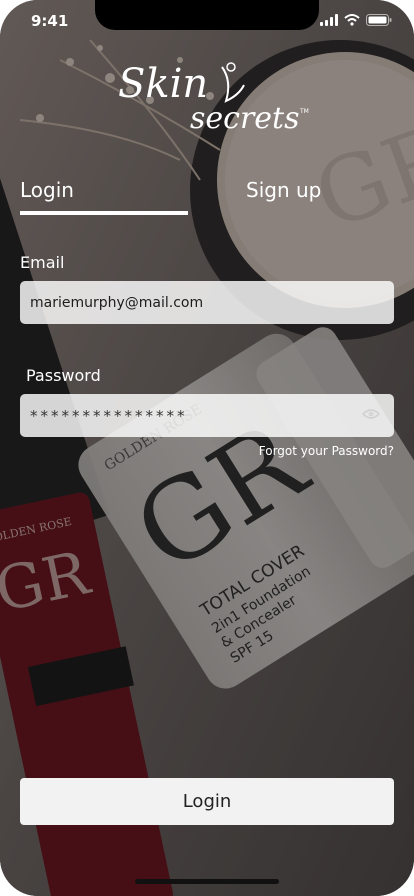 The width and height of the screenshot is (414, 896). I want to click on tab-login: Login, so click(47, 190).